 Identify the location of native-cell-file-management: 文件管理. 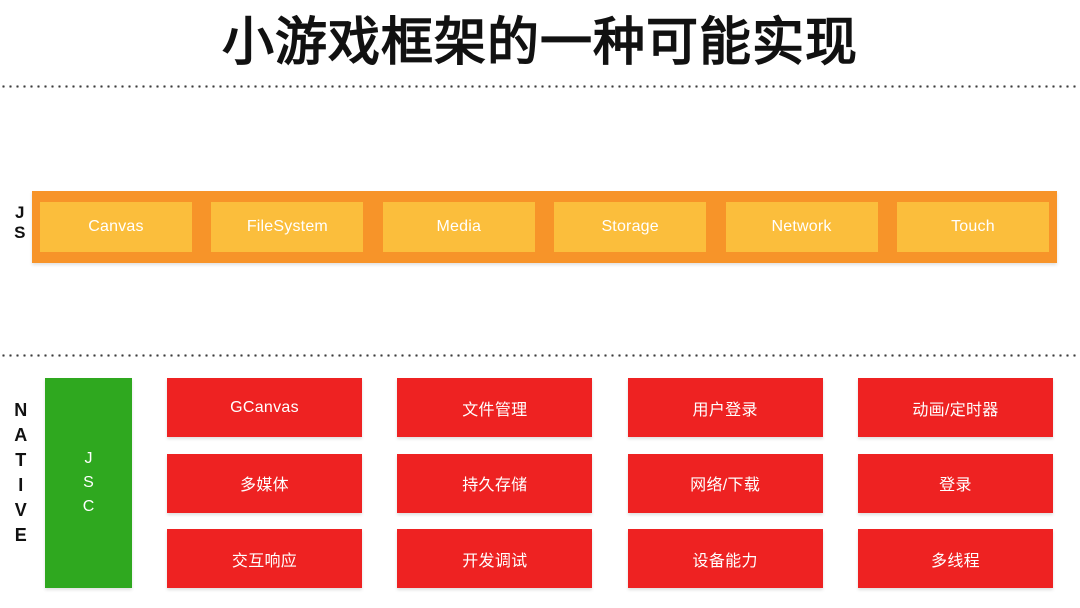
(495, 407).